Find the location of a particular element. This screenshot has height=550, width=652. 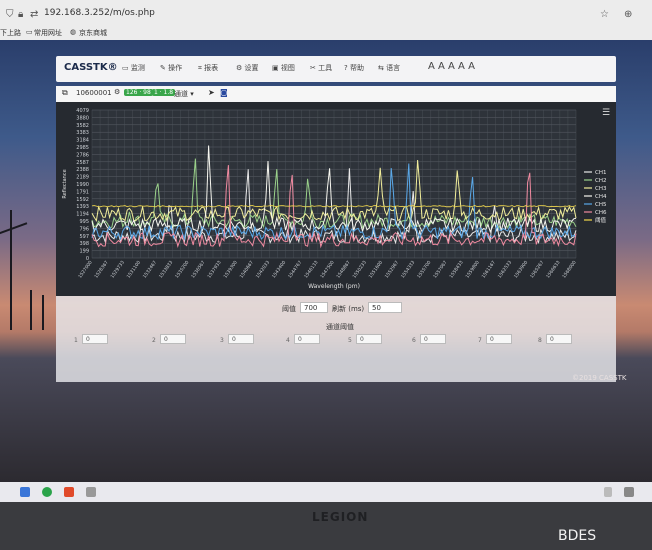

channel-threshold-label: 通道阈值 is located at coordinates (340, 327).